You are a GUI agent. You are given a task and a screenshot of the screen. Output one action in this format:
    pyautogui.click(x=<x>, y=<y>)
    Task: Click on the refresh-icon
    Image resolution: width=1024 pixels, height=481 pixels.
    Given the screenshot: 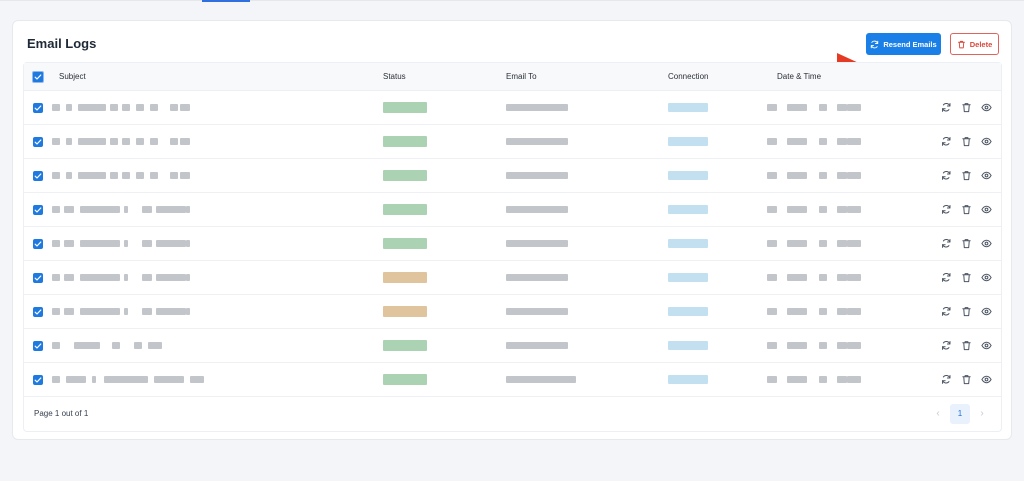 What is the action you would take?
    pyautogui.click(x=875, y=44)
    